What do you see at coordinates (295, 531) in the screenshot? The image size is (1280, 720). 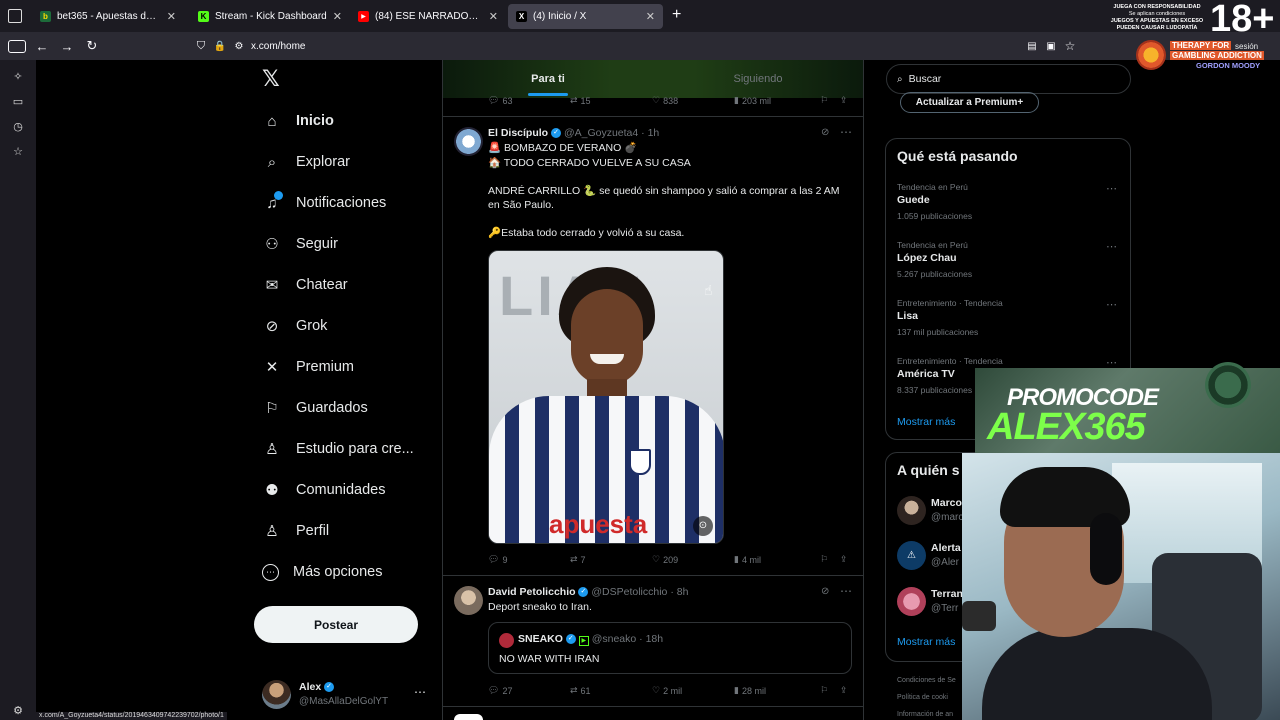 I see `nav-item-perfil: ♙ Perfil` at bounding box center [295, 531].